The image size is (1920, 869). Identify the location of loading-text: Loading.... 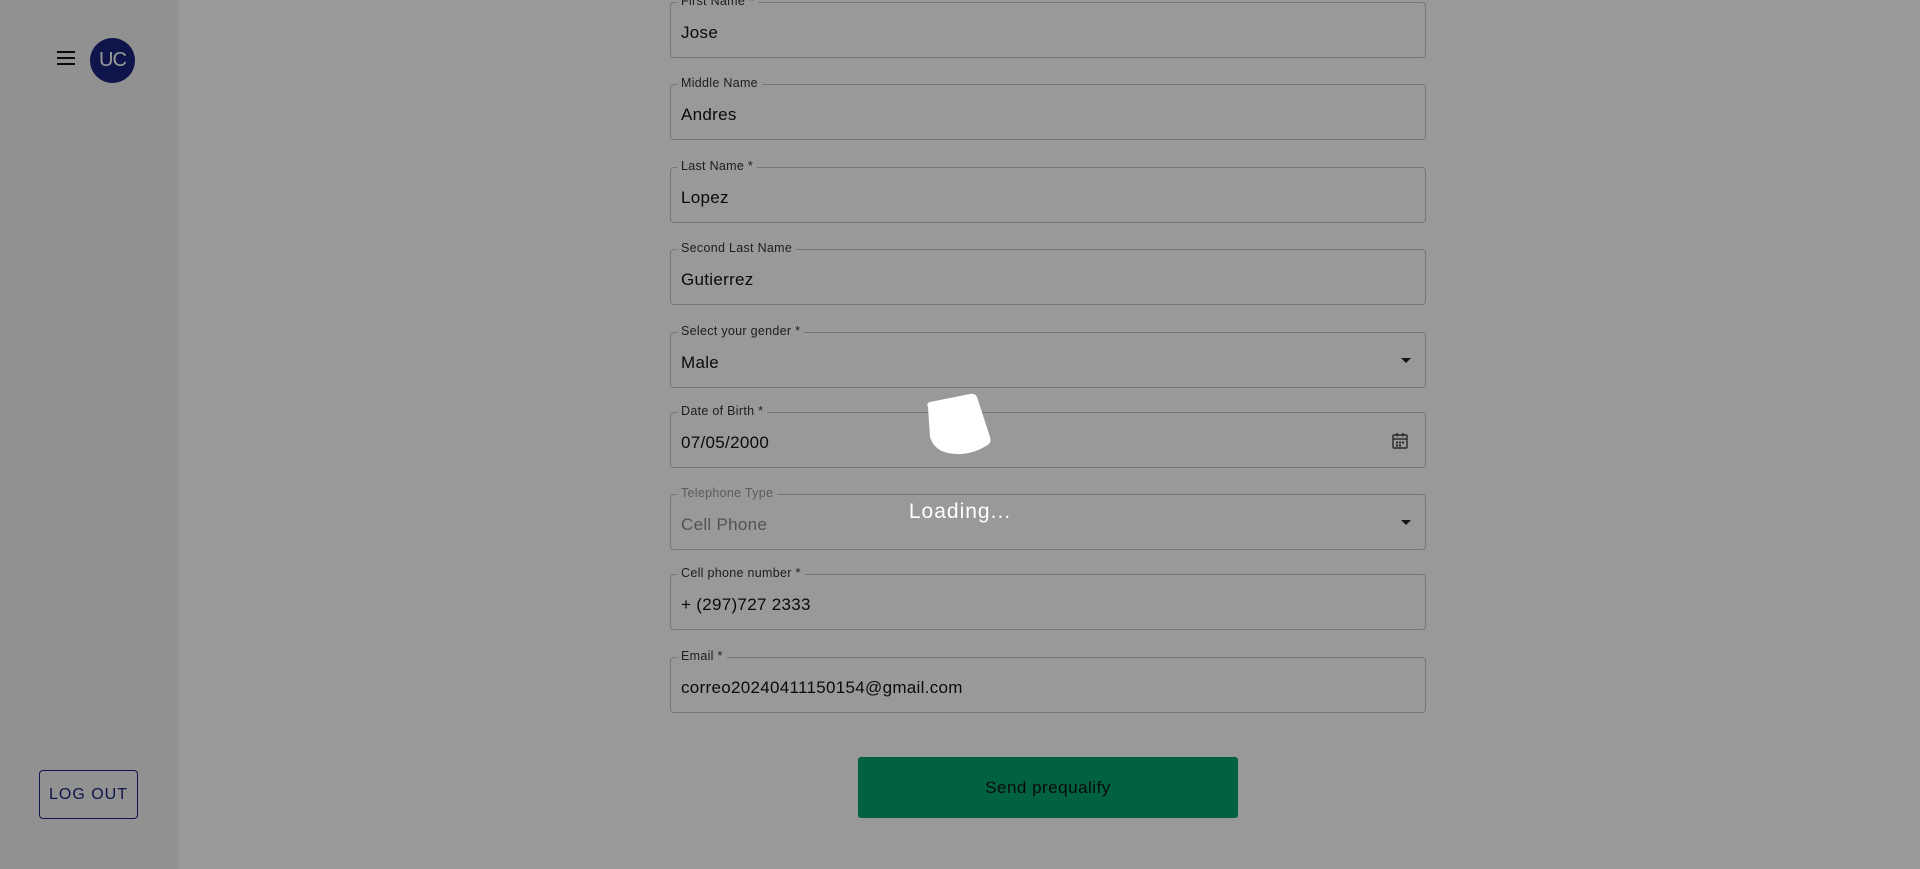
(960, 511).